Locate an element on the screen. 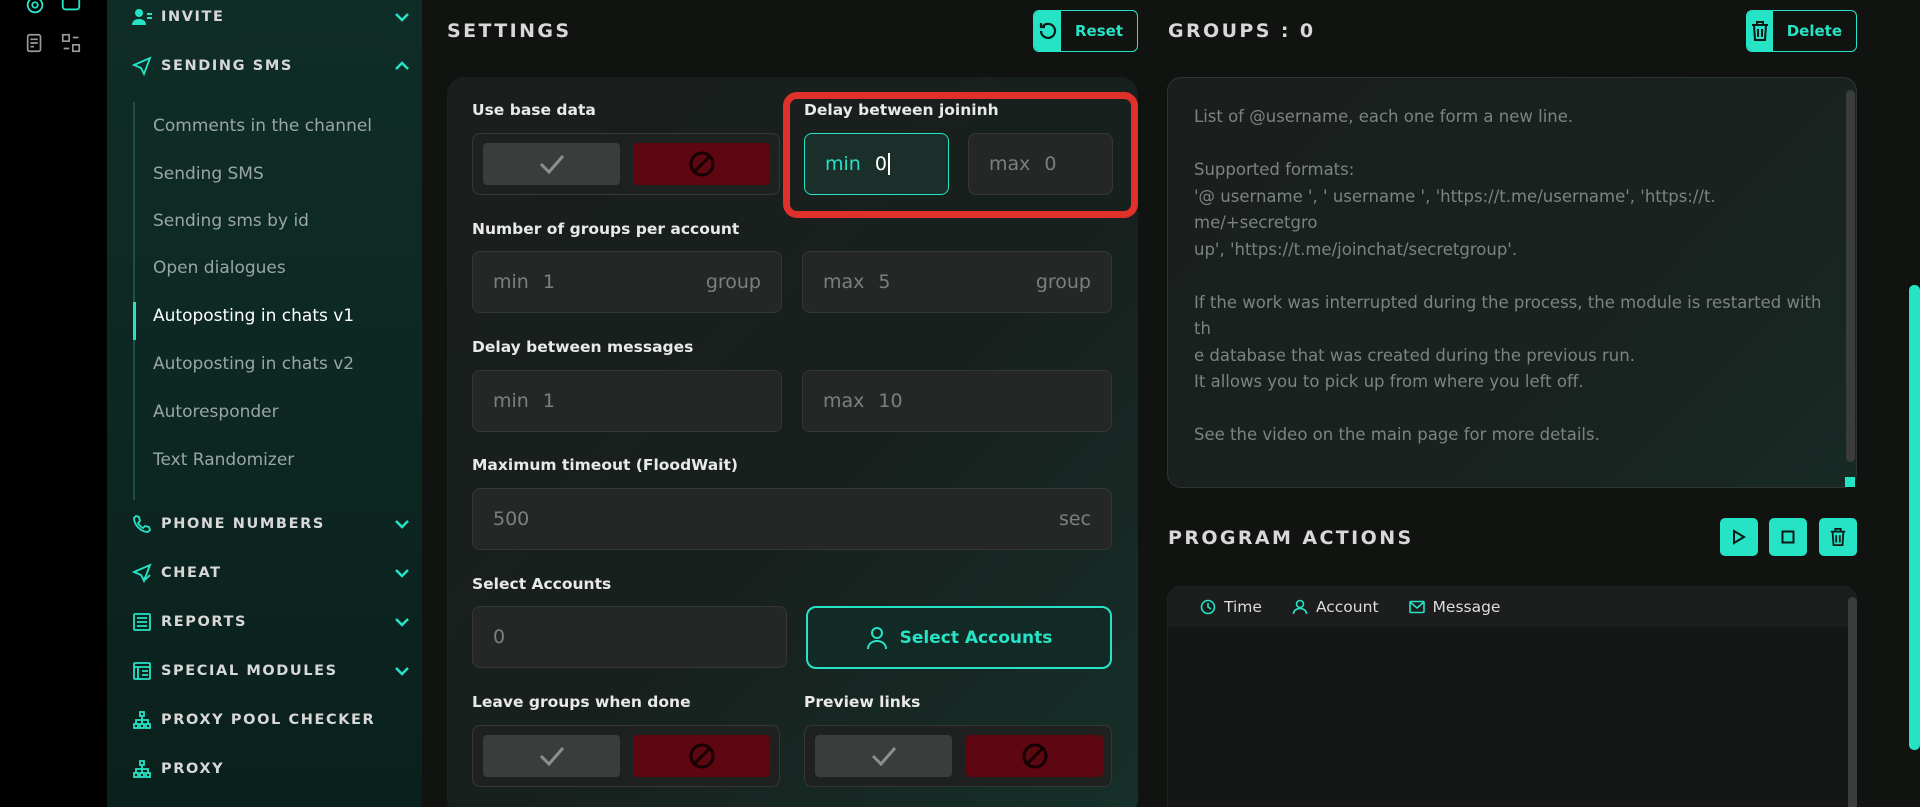  accounts-count-input: 0 is located at coordinates (629, 637).